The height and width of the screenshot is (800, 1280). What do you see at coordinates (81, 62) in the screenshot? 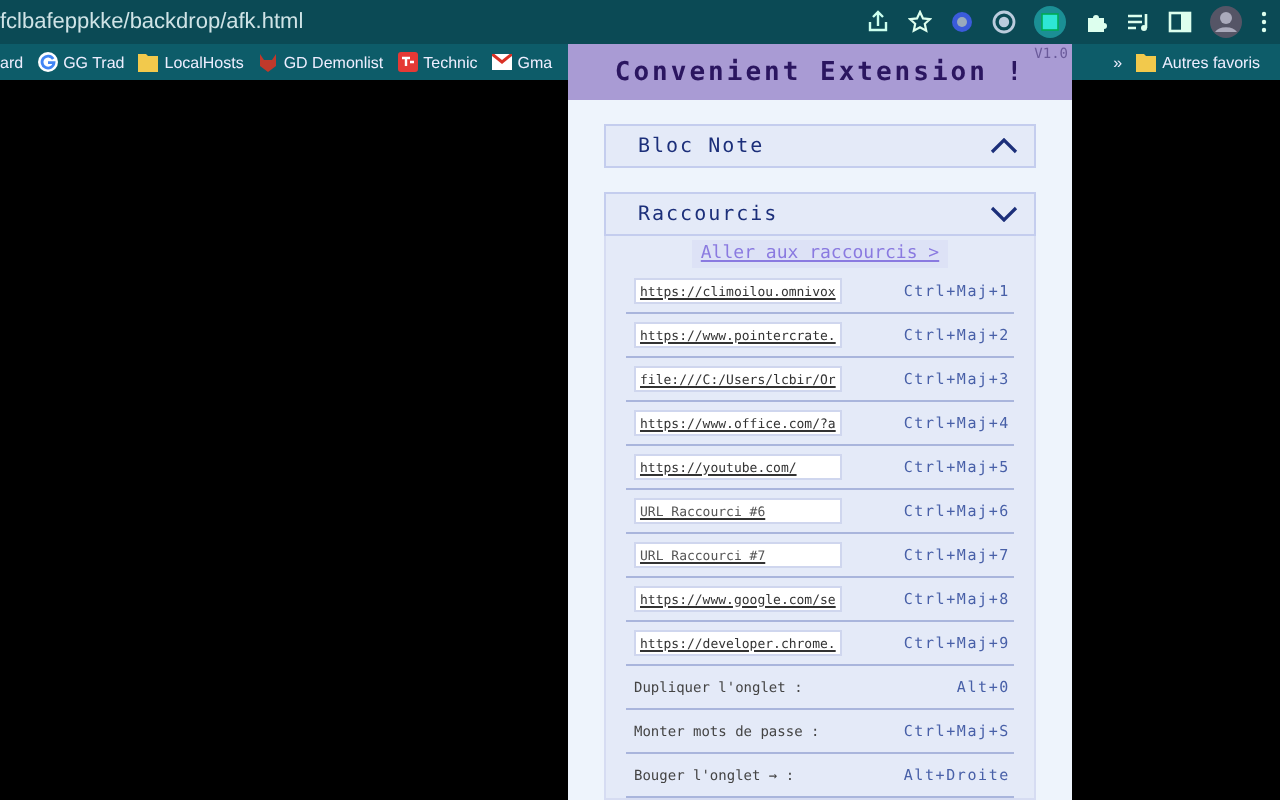
I see `bookmark: GG Trad` at bounding box center [81, 62].